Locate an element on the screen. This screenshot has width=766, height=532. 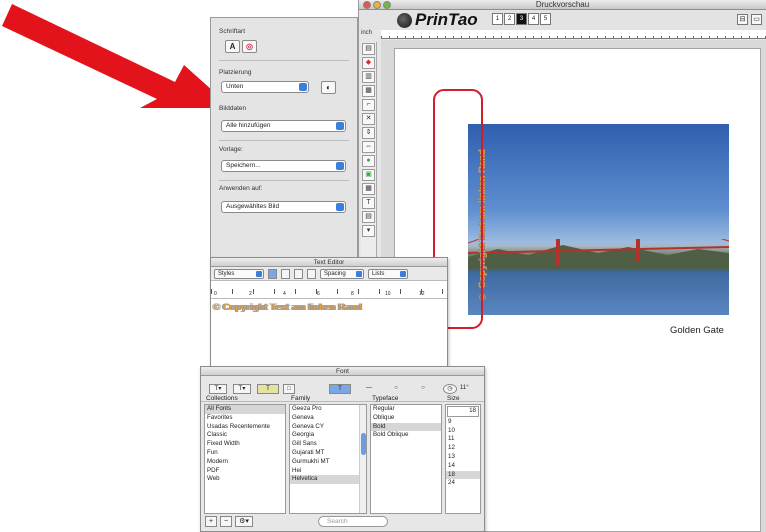
size-item: 13 is located at coordinates (463, 457).